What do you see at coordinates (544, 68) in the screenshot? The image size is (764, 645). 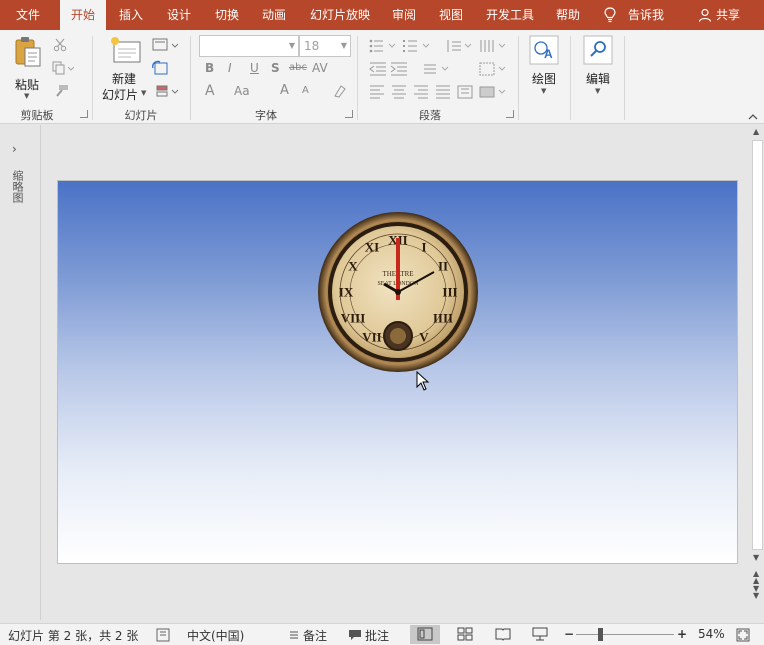 I see `drawing-button: A 绘图 ▼` at bounding box center [544, 68].